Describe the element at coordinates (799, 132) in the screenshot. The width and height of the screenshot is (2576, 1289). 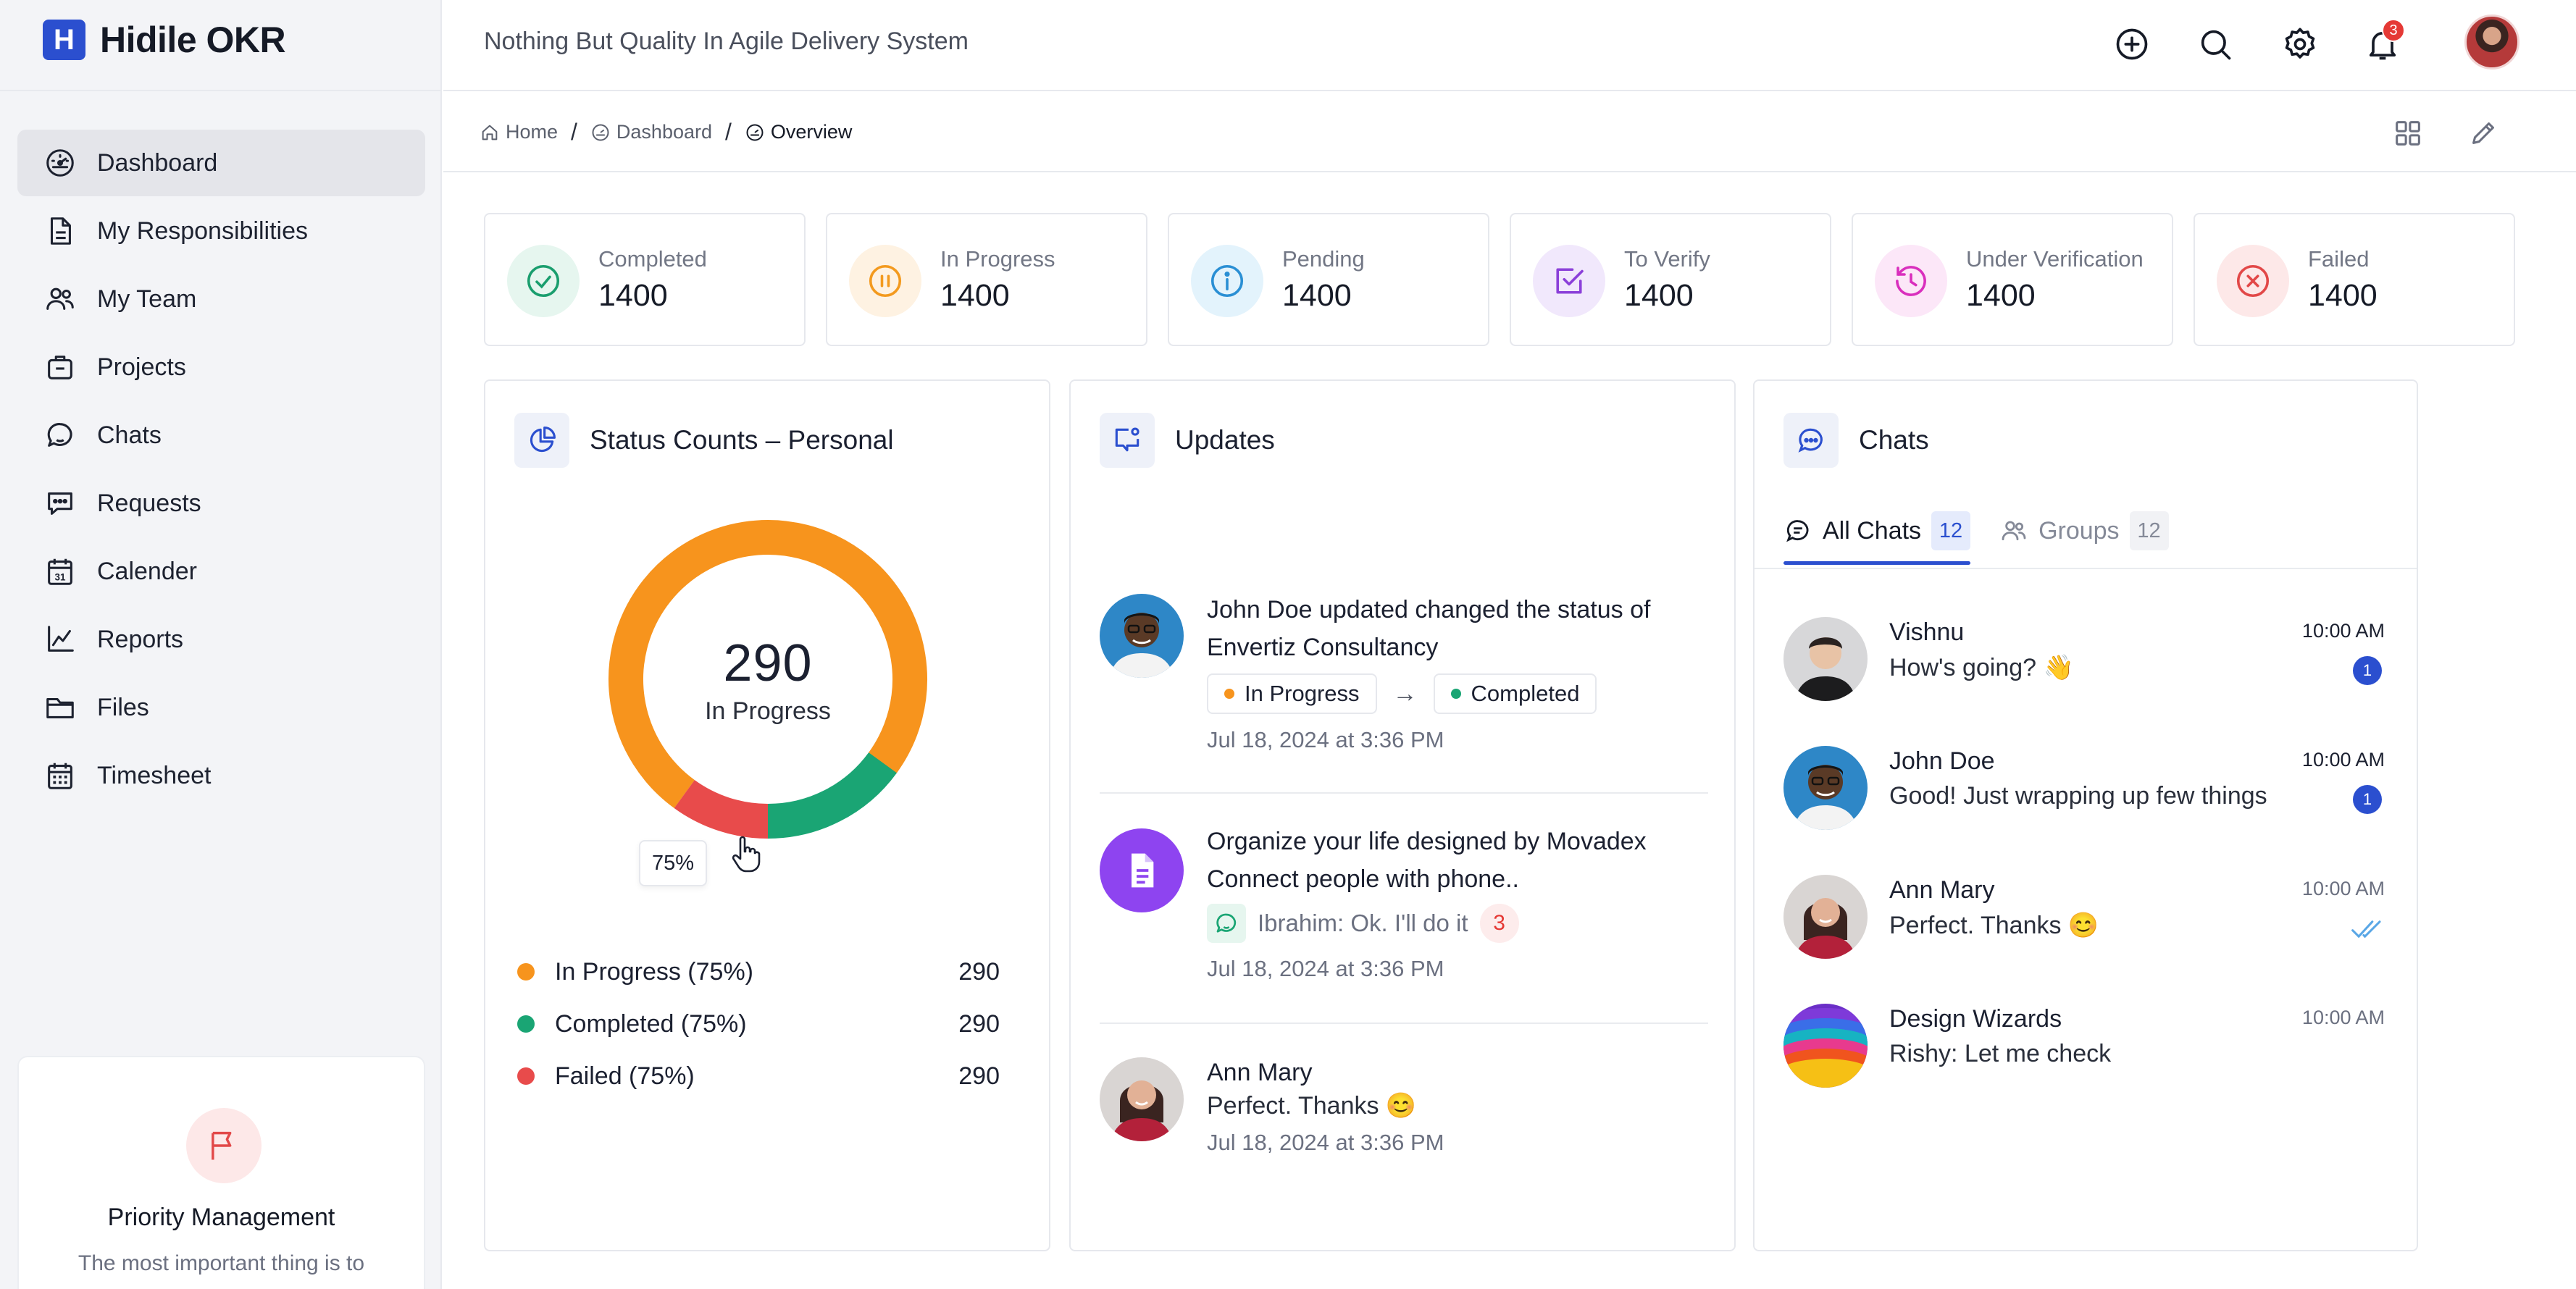
I see `breadcrumb-overview: Overview` at that location.